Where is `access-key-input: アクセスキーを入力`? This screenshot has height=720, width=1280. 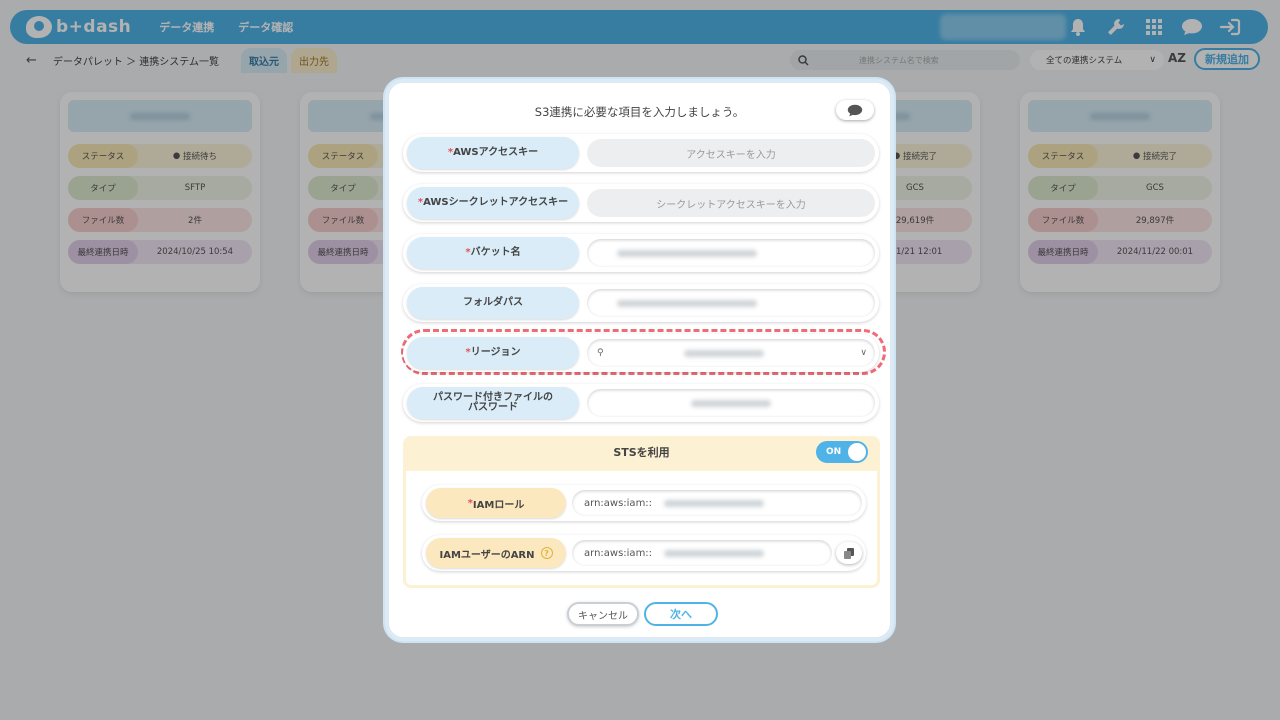
access-key-input: アクセスキーを入力 is located at coordinates (731, 153).